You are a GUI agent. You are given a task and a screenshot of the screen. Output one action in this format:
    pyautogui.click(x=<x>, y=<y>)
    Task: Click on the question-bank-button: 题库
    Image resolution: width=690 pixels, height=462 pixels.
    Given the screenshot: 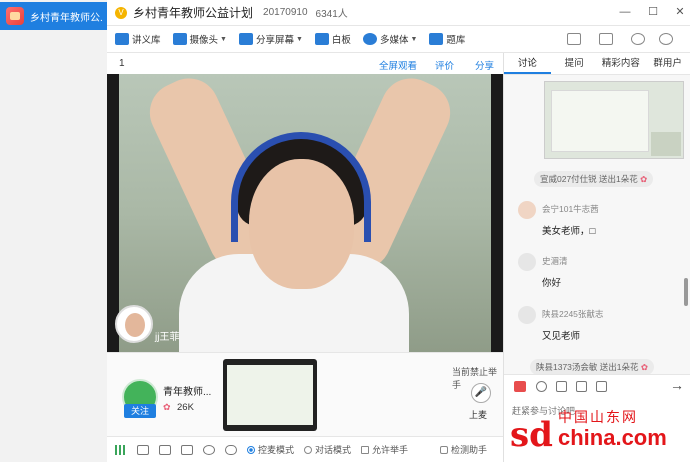 What is the action you would take?
    pyautogui.click(x=447, y=39)
    